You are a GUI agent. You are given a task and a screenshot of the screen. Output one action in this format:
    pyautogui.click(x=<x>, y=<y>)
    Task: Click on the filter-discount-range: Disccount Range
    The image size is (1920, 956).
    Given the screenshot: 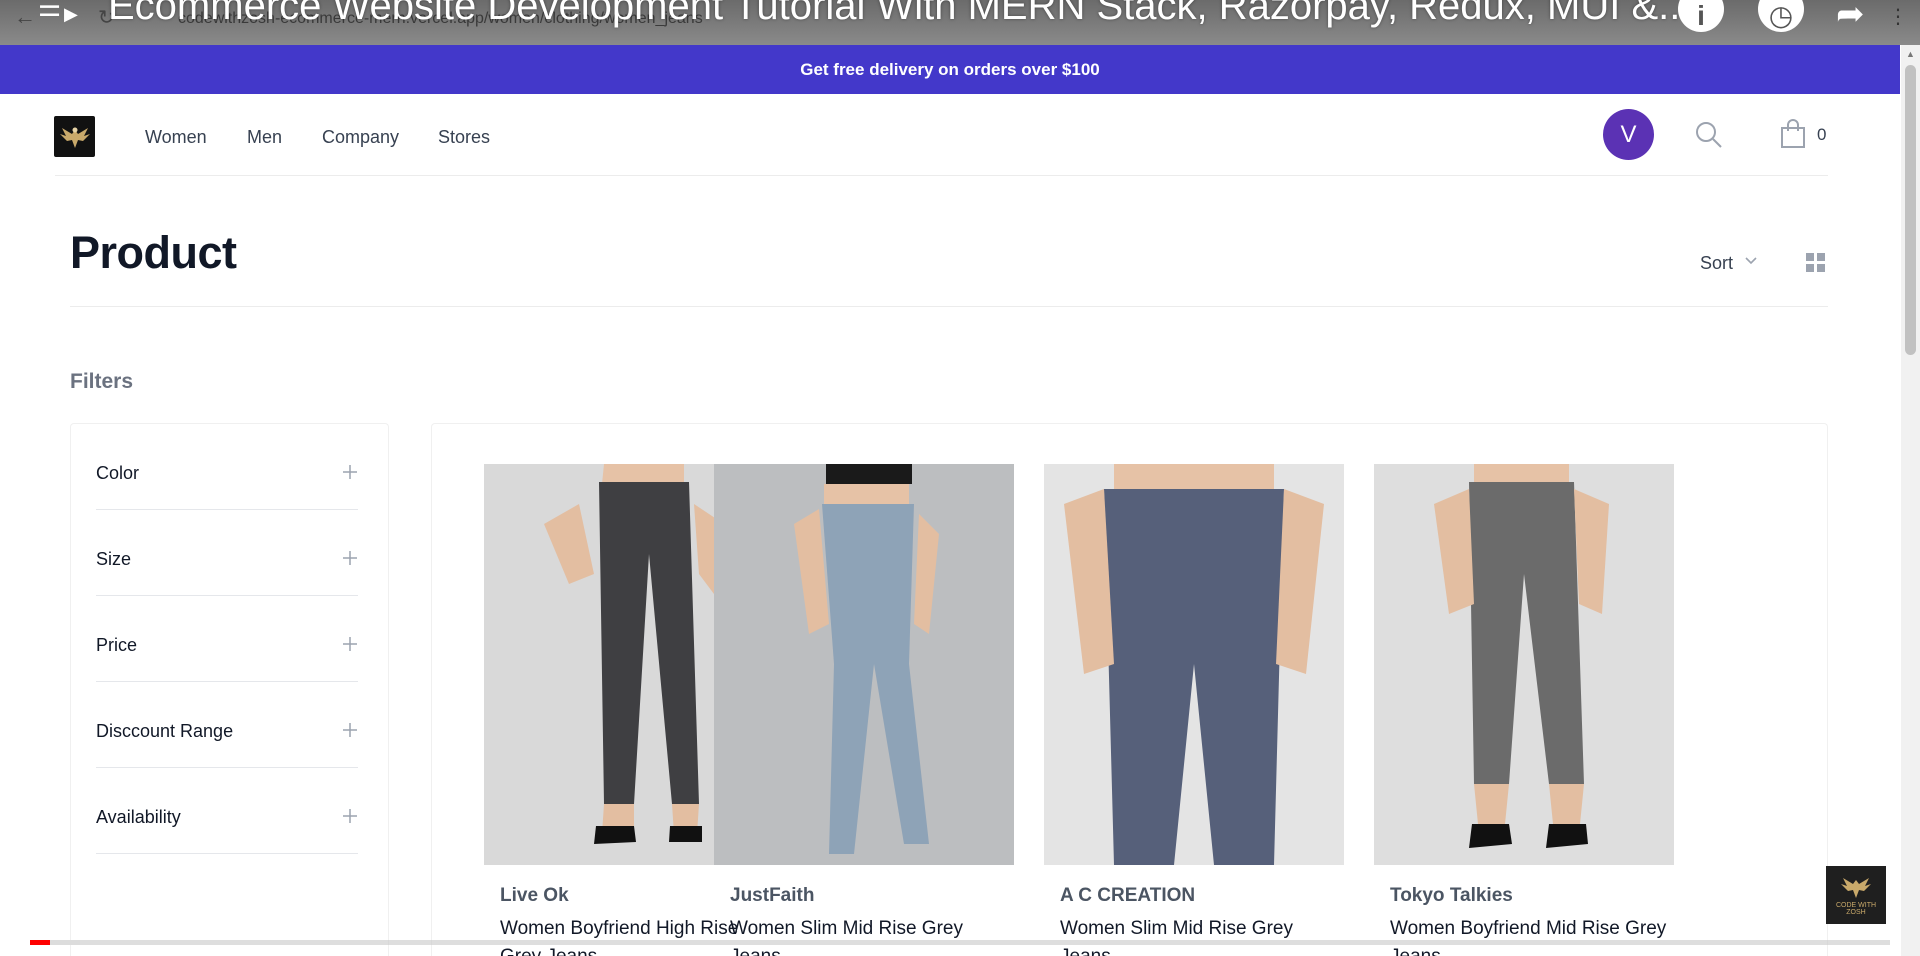 What is the action you would take?
    pyautogui.click(x=227, y=725)
    